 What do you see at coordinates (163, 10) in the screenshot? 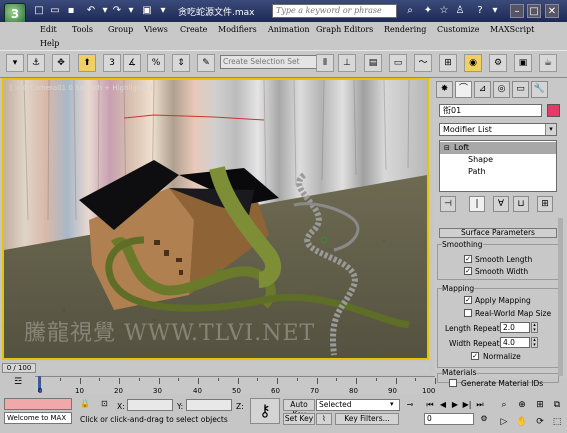
I see `quick-access-dropdown-icon: ▾` at bounding box center [163, 10].